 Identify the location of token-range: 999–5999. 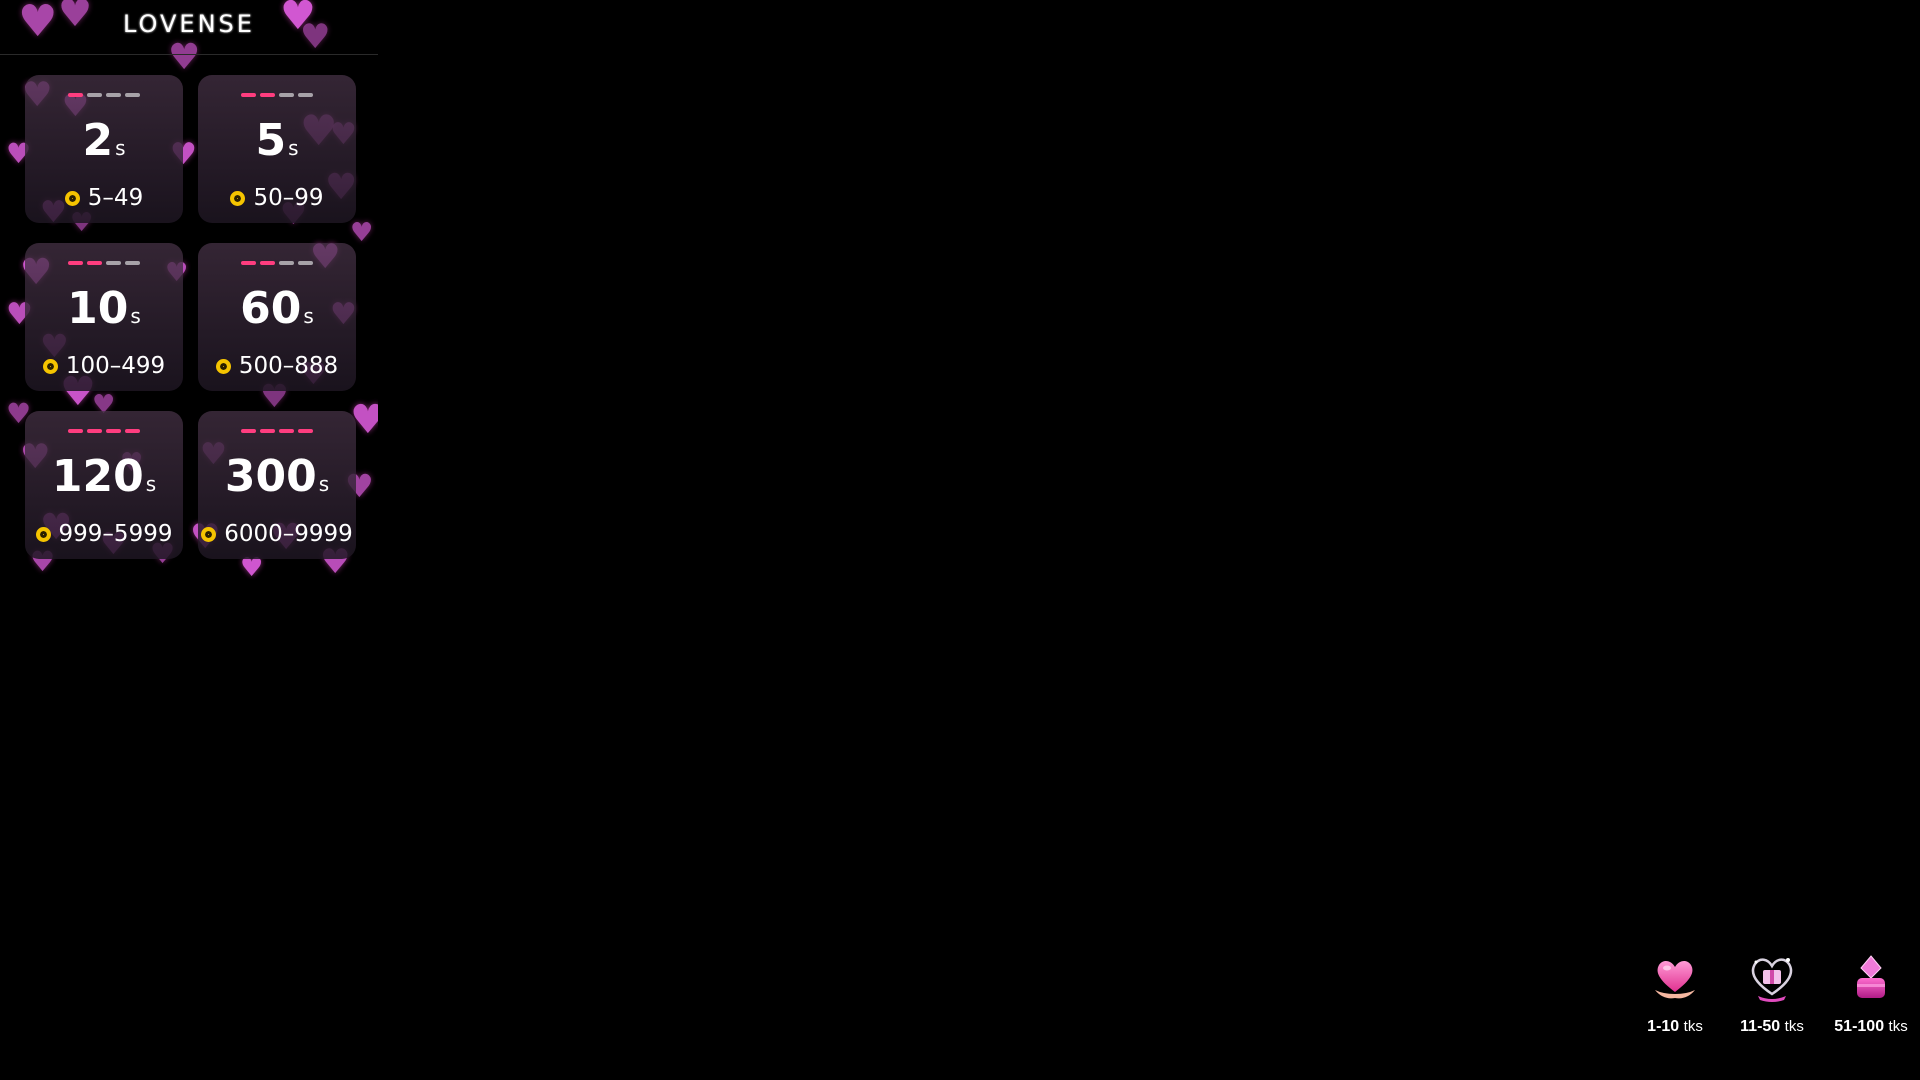
(104, 534).